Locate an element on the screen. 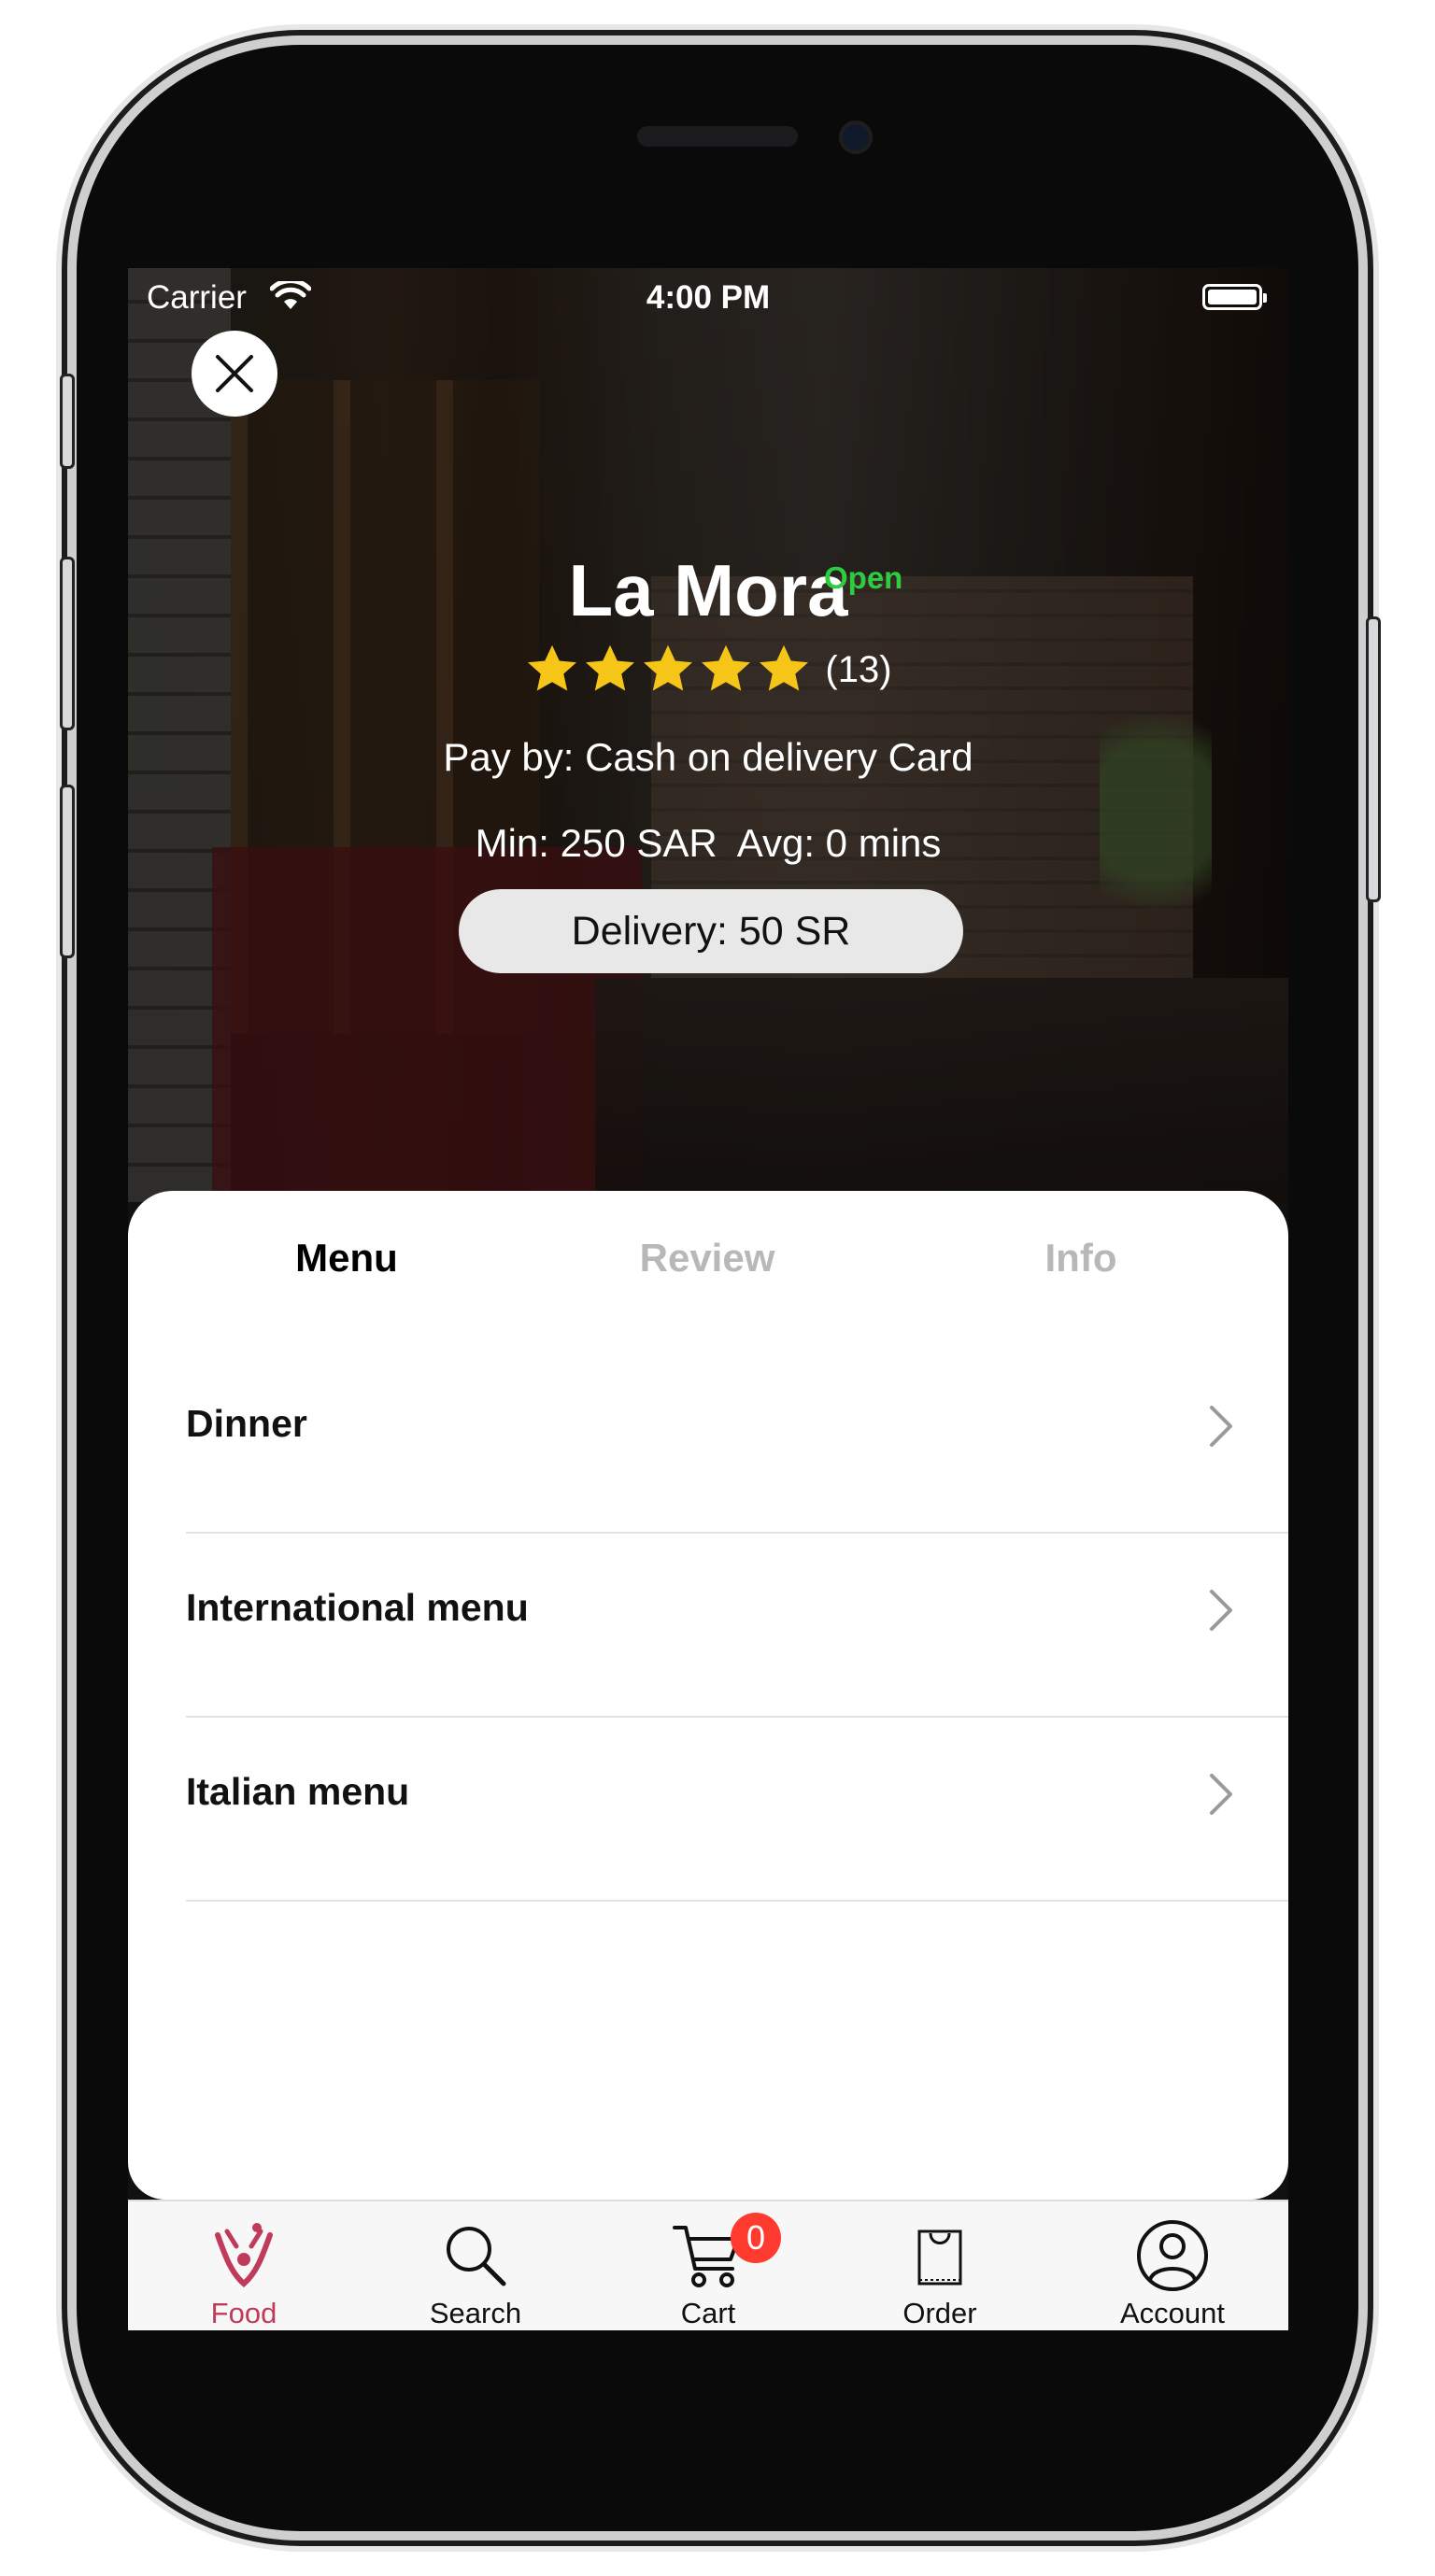  menu-category-label: International menu is located at coordinates (357, 1607).